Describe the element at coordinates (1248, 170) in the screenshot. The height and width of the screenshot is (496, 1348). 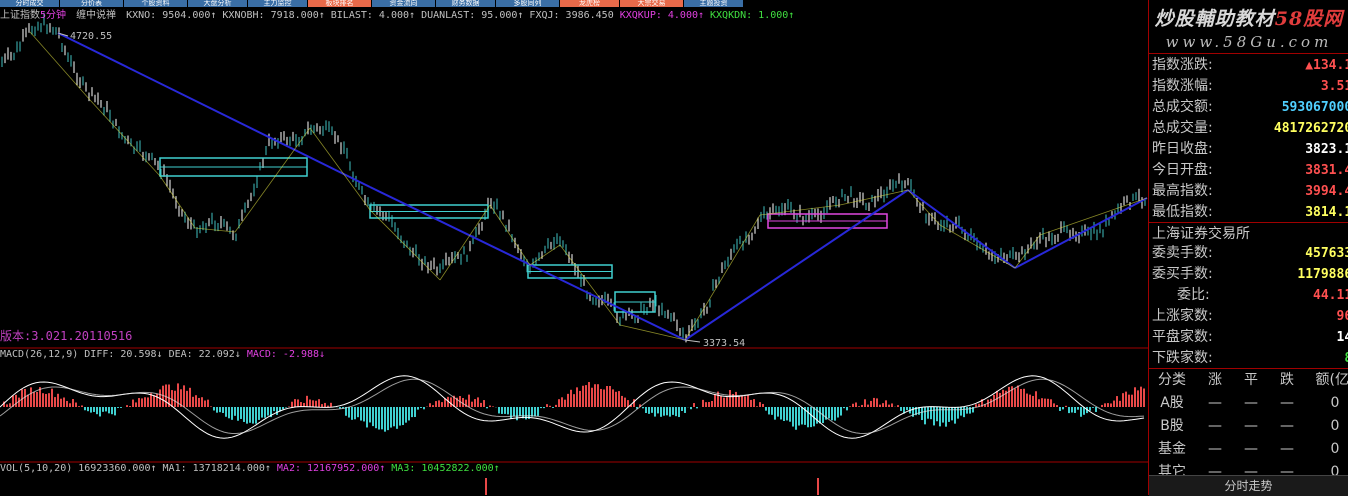
I see `stat-row: 今日开盘: 3831.42` at that location.